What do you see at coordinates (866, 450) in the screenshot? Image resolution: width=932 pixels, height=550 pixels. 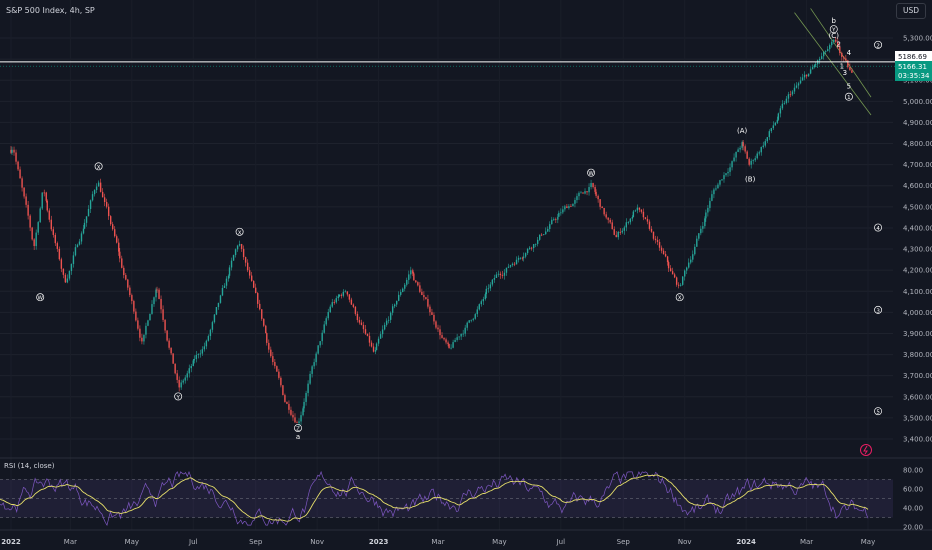 I see `alert-icon` at bounding box center [866, 450].